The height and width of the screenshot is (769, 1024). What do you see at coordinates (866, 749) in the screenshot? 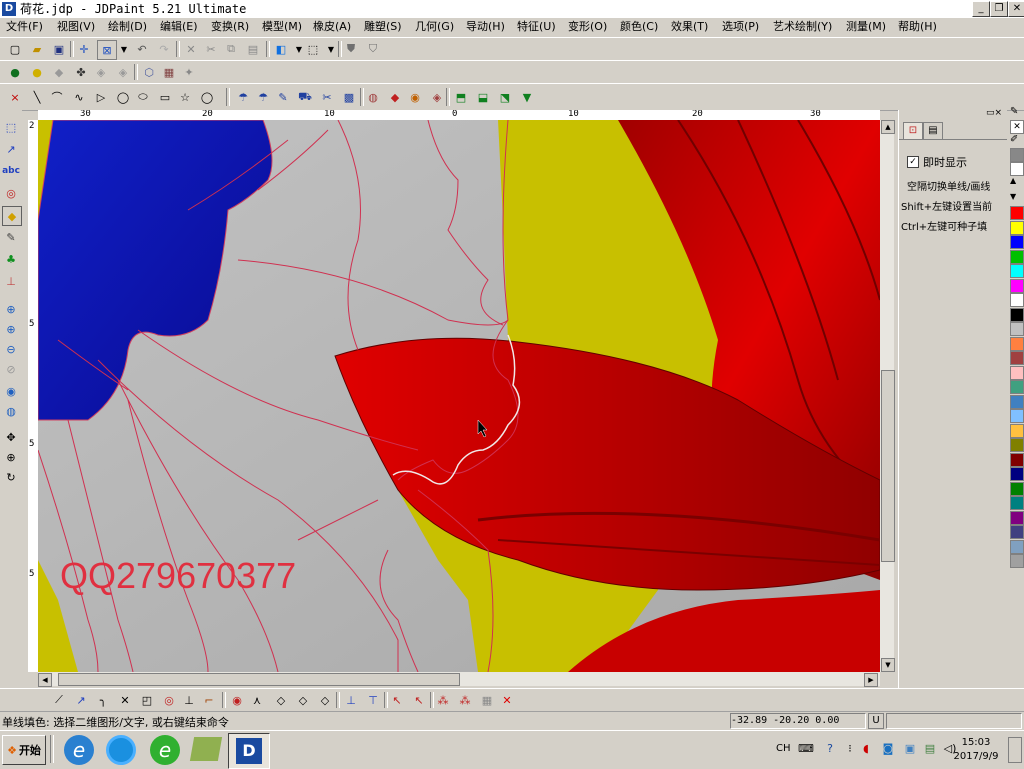
I see `security-icon: ◖` at bounding box center [866, 749].